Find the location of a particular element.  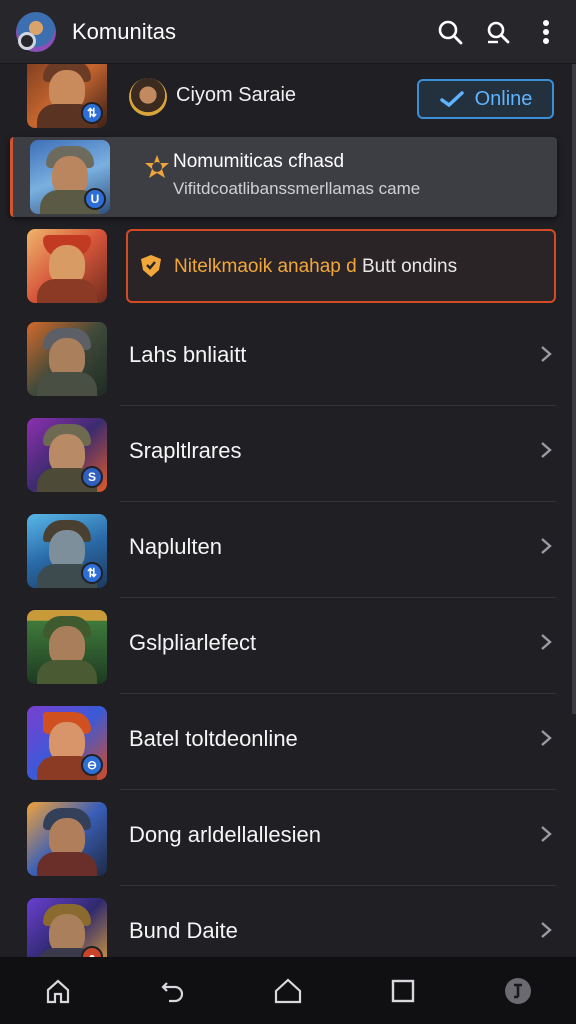

list-item: Gslpliarlefect is located at coordinates (288, 652).